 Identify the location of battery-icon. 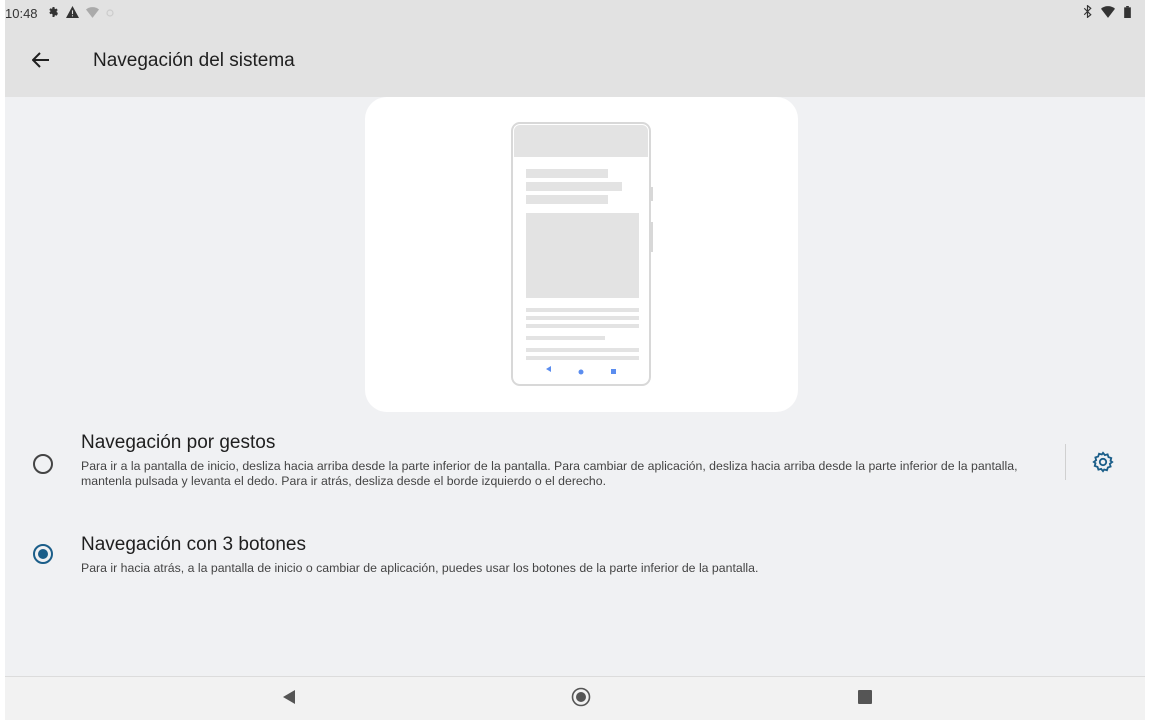
(1127, 13).